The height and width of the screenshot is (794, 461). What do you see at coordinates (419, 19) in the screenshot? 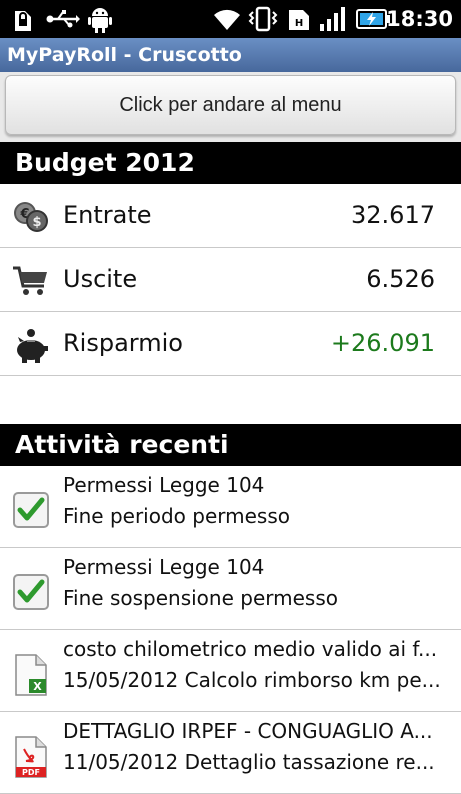
I see `clock: 18:30` at bounding box center [419, 19].